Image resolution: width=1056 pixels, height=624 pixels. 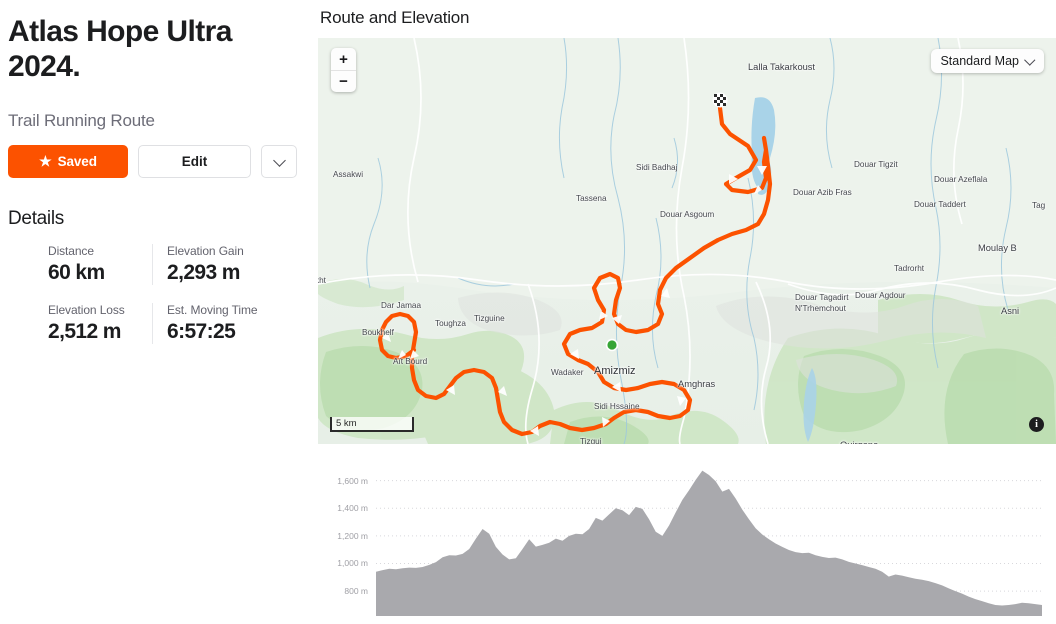 What do you see at coordinates (201, 331) in the screenshot?
I see `stat-value: 6:57:25` at bounding box center [201, 331].